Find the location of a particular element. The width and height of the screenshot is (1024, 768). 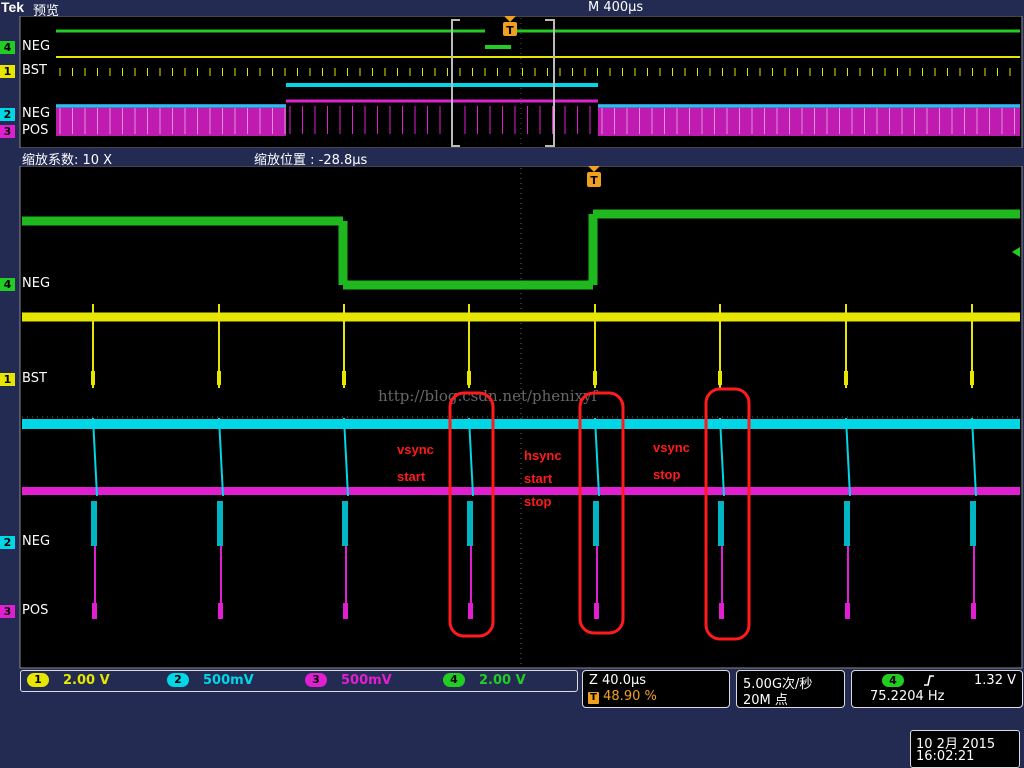

main-ch2-marker: 2 is located at coordinates (7, 542).